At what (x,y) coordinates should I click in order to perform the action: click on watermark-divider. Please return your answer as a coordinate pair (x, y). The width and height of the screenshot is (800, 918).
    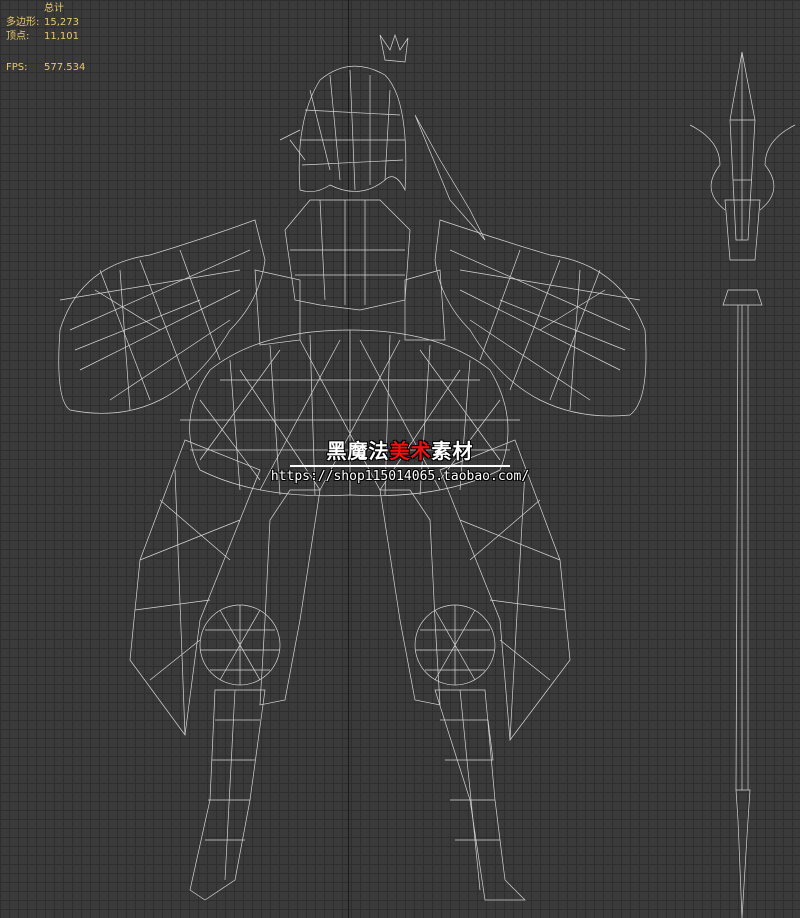
    Looking at the image, I should click on (400, 466).